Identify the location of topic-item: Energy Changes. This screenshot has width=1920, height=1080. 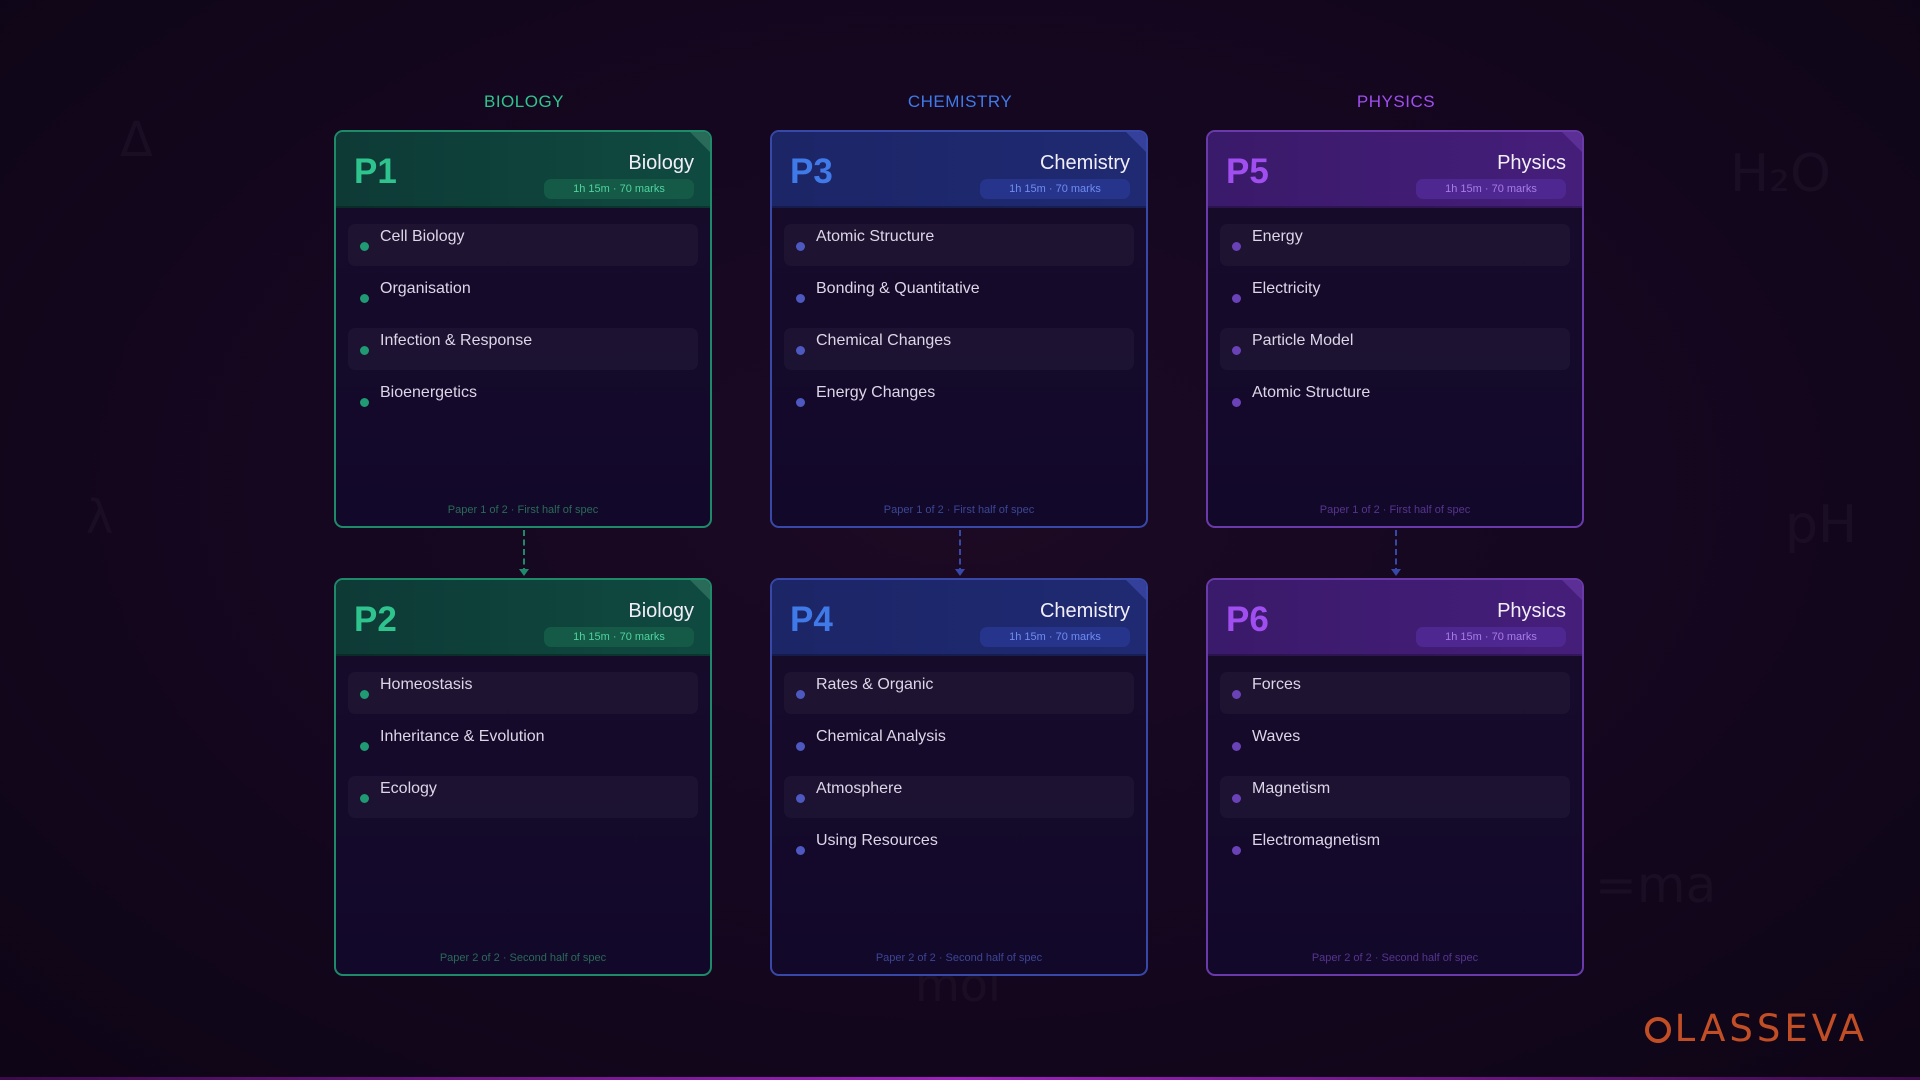
(959, 401).